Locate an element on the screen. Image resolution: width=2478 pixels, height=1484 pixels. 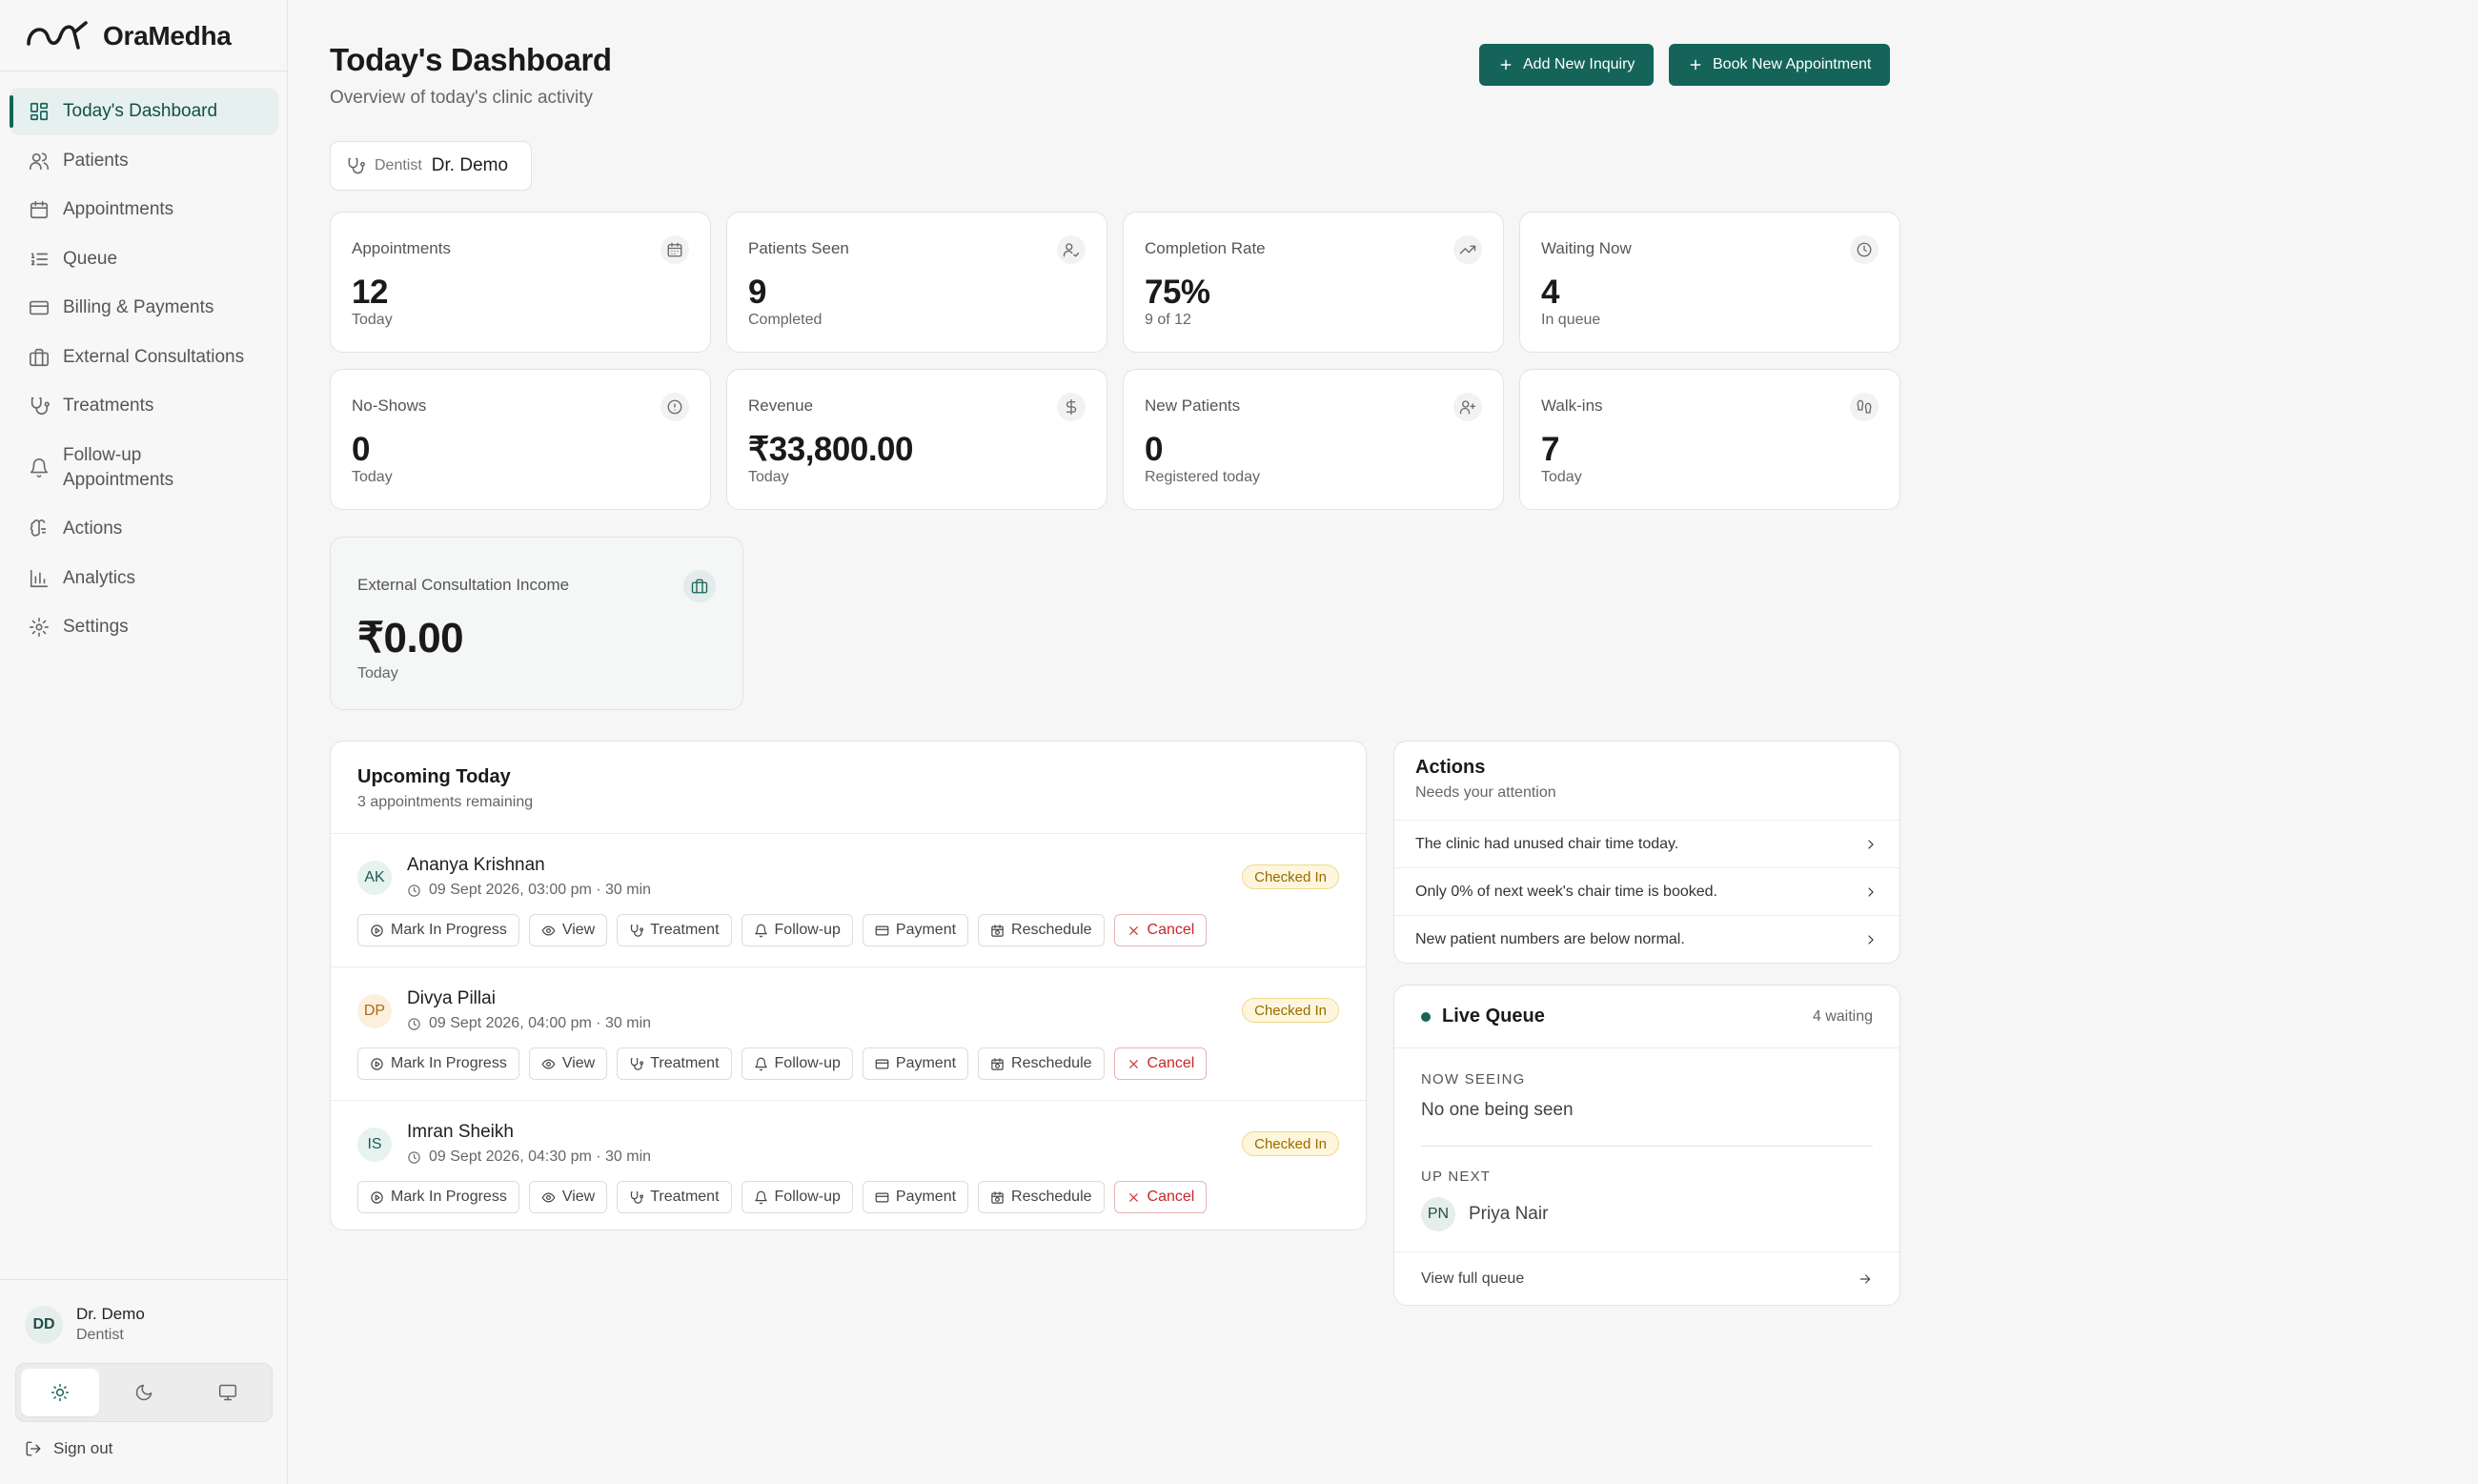
page-title: Today's Dashboard is located at coordinates (471, 59).